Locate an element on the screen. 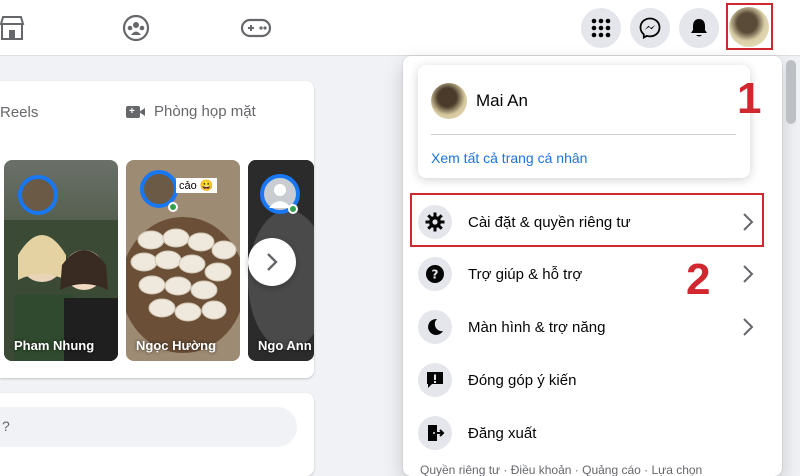 This screenshot has height=476, width=800. annotation-number-2: 2 is located at coordinates (698, 279).